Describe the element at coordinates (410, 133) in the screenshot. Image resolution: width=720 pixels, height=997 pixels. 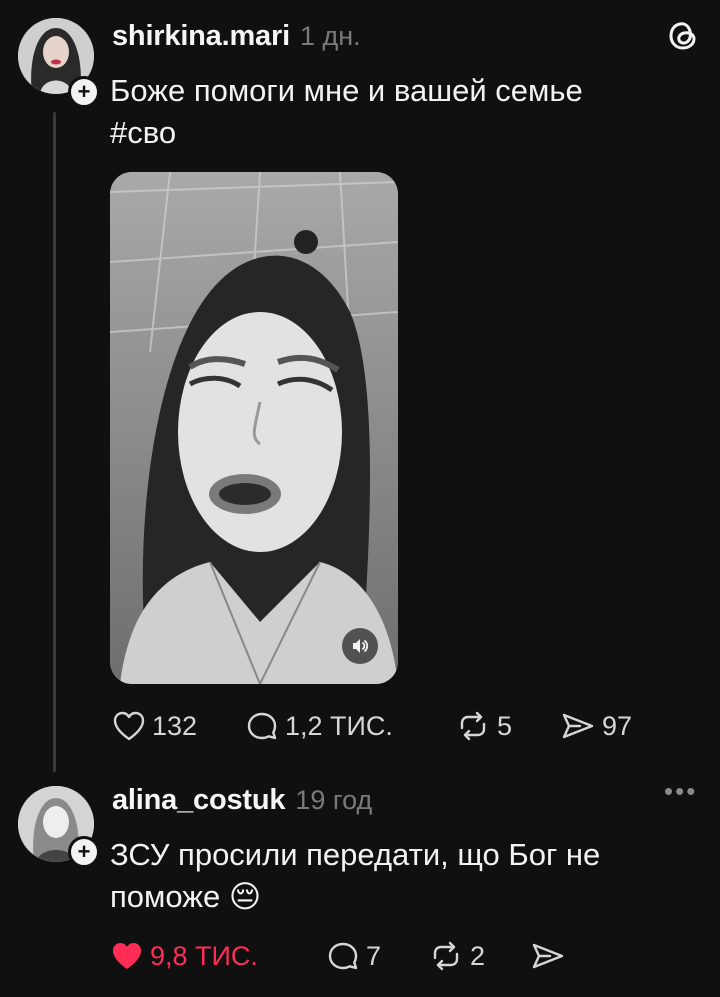
I see `post-hashtag: #сво` at that location.